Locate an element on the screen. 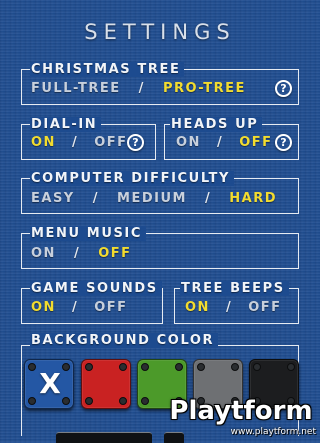 The width and height of the screenshot is (320, 443). tree-beeps-options: ON / OFF is located at coordinates (233, 307).